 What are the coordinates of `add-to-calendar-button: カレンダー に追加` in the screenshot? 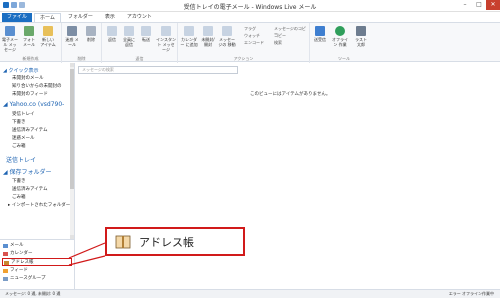 It's located at (189, 36).